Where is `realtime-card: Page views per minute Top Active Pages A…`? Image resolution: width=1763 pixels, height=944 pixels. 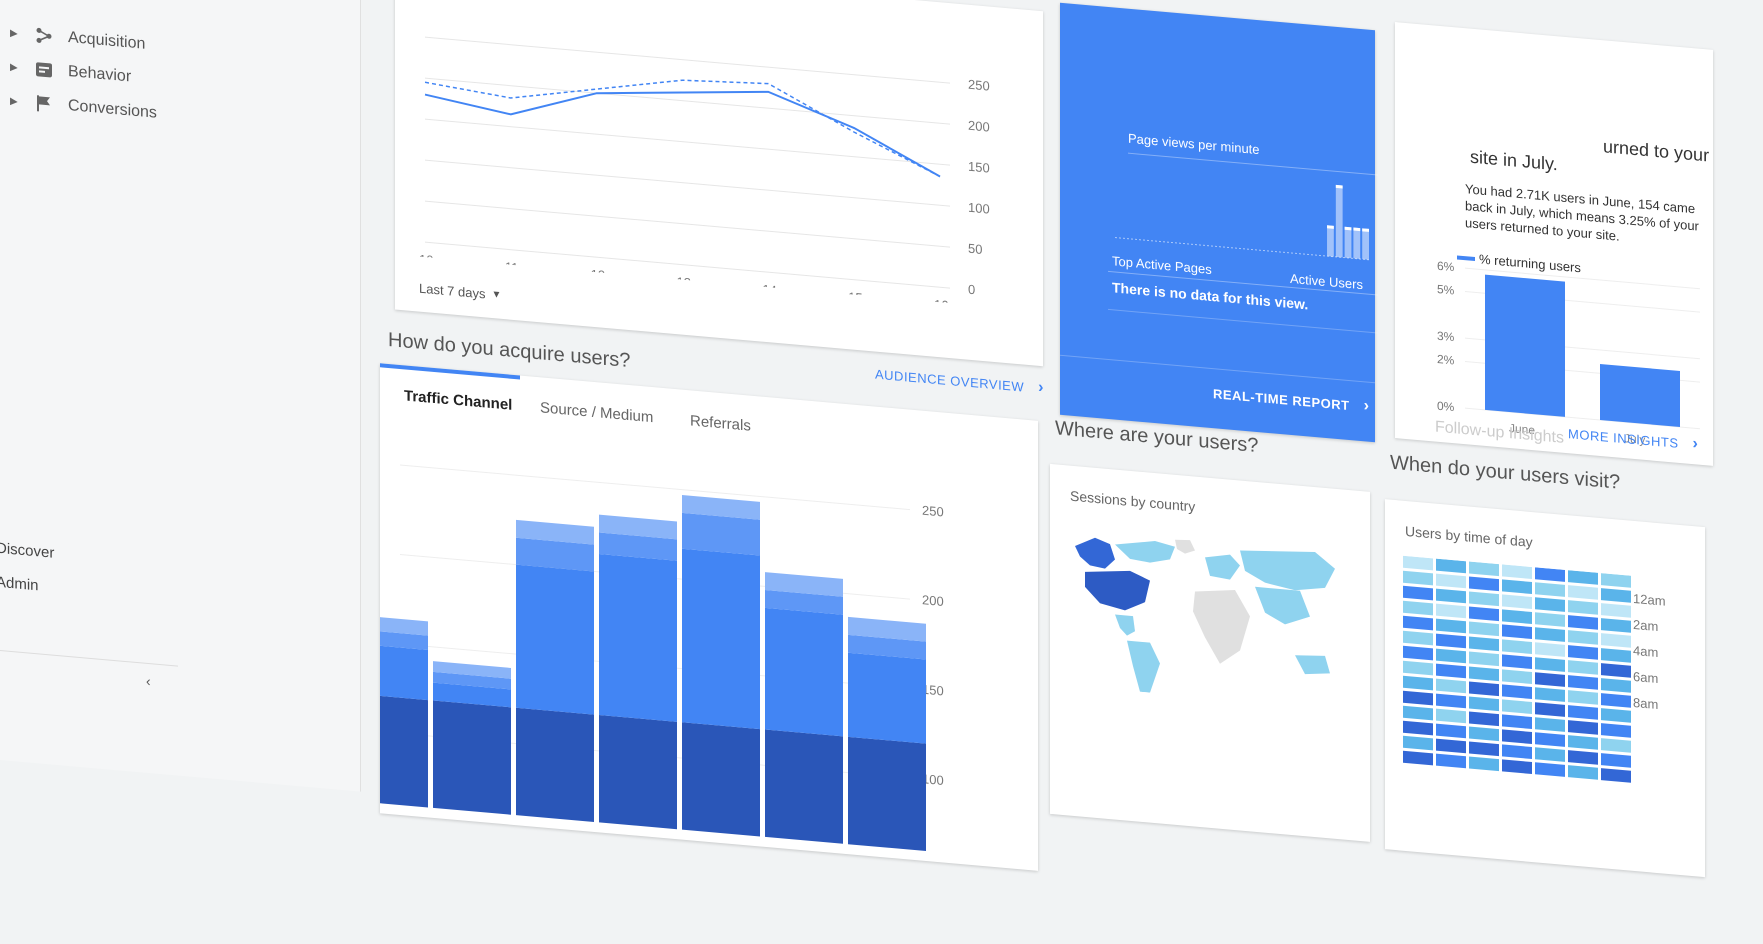
realtime-card: Page views per minute Top Active Pages A… is located at coordinates (1219, 222).